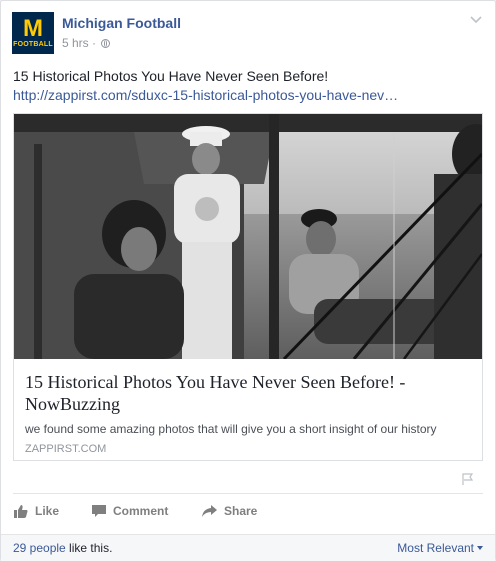  Describe the element at coordinates (435, 548) in the screenshot. I see `sort-label: Most Relevant` at that location.